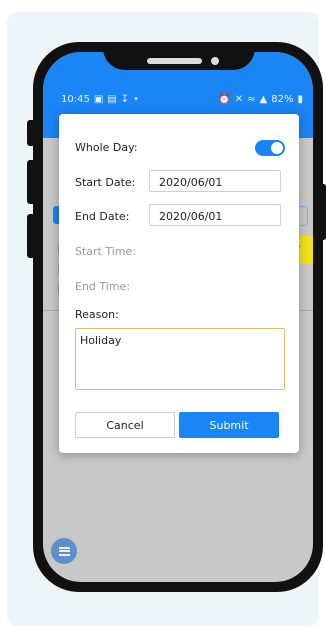 This screenshot has width=326, height=628. I want to click on download-icon: ↧, so click(125, 99).